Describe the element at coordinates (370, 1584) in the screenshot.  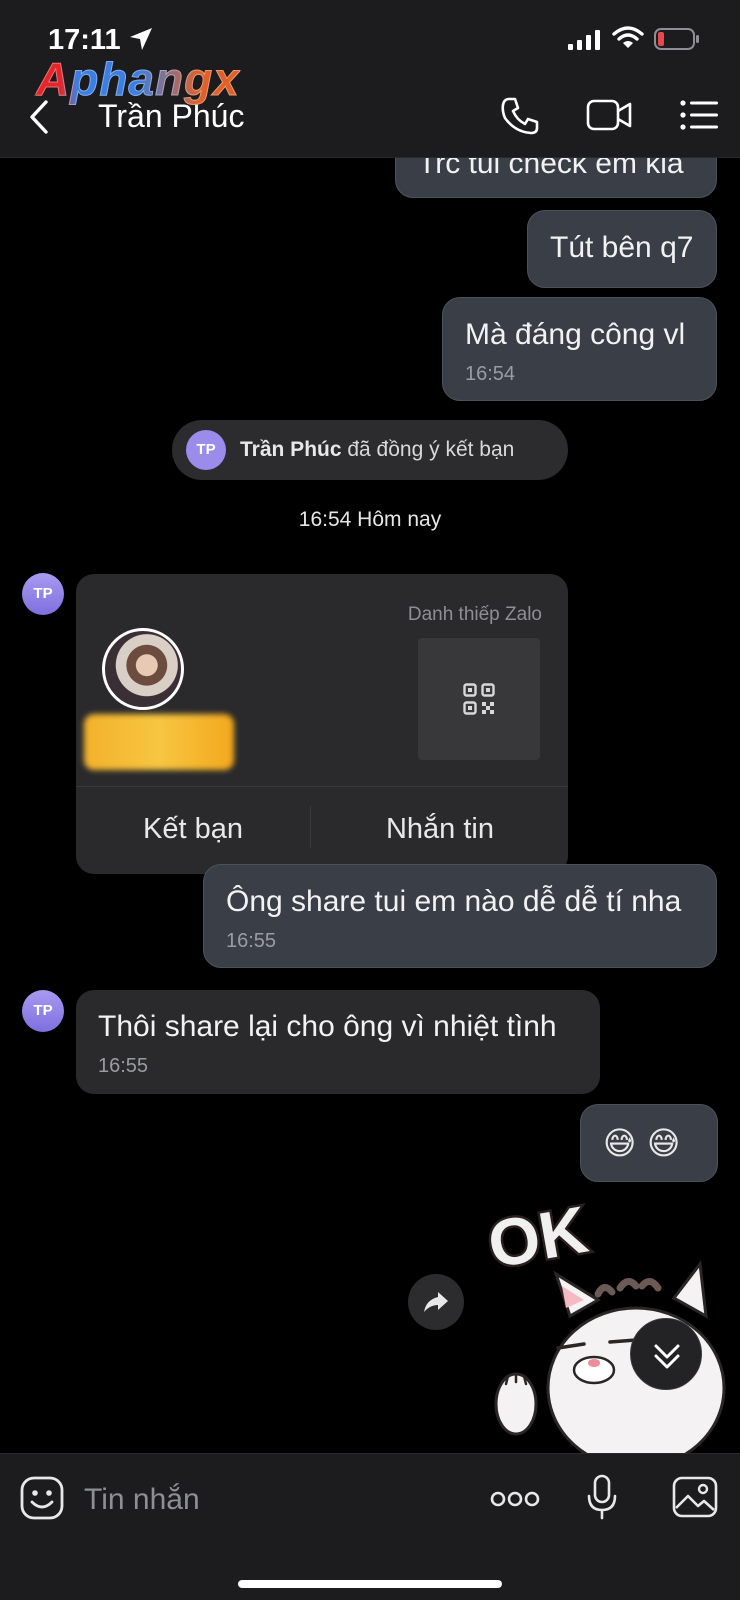
I see `home-indicator` at that location.